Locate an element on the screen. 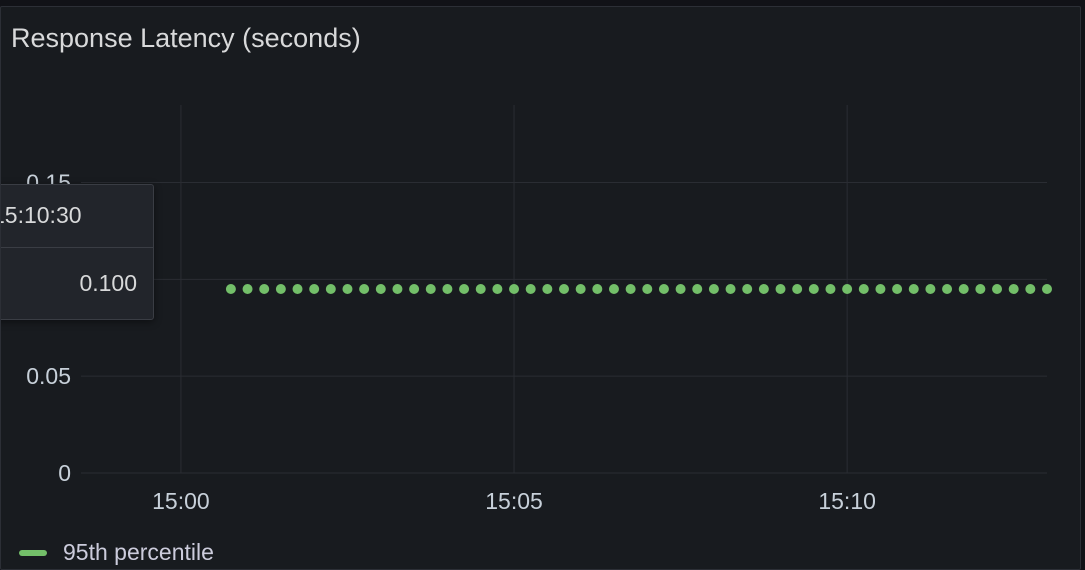 The image size is (1085, 570). series-95th-percentile is located at coordinates (638, 289).